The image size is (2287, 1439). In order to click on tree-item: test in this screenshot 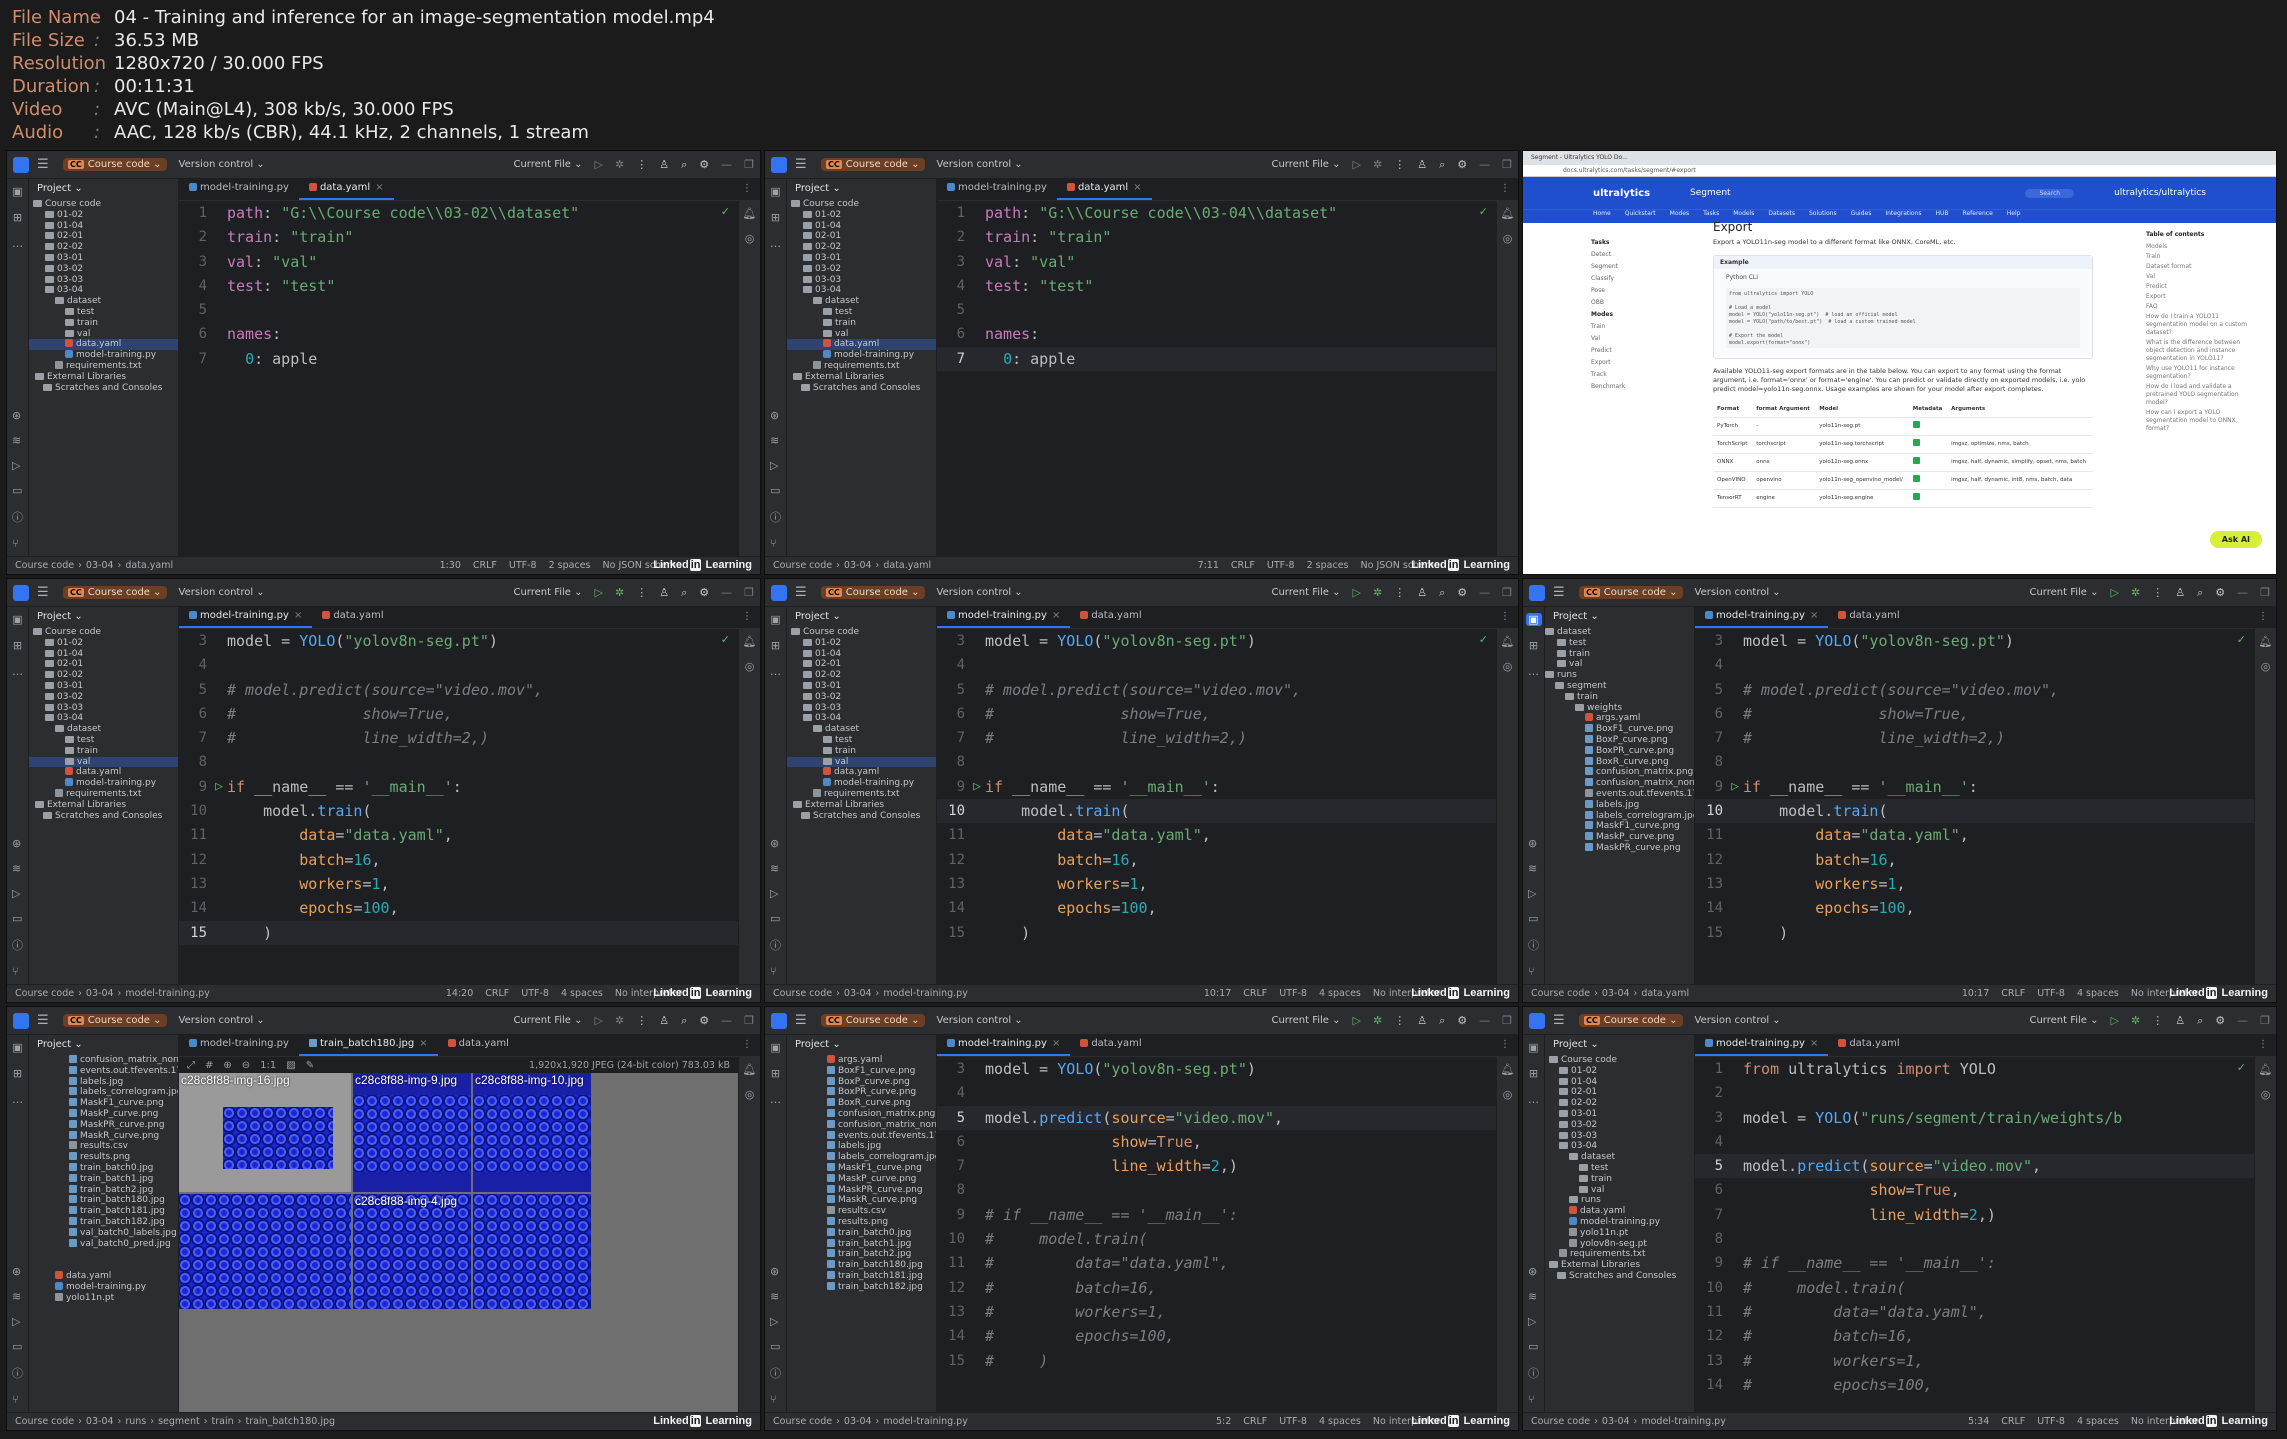, I will do `click(861, 312)`.